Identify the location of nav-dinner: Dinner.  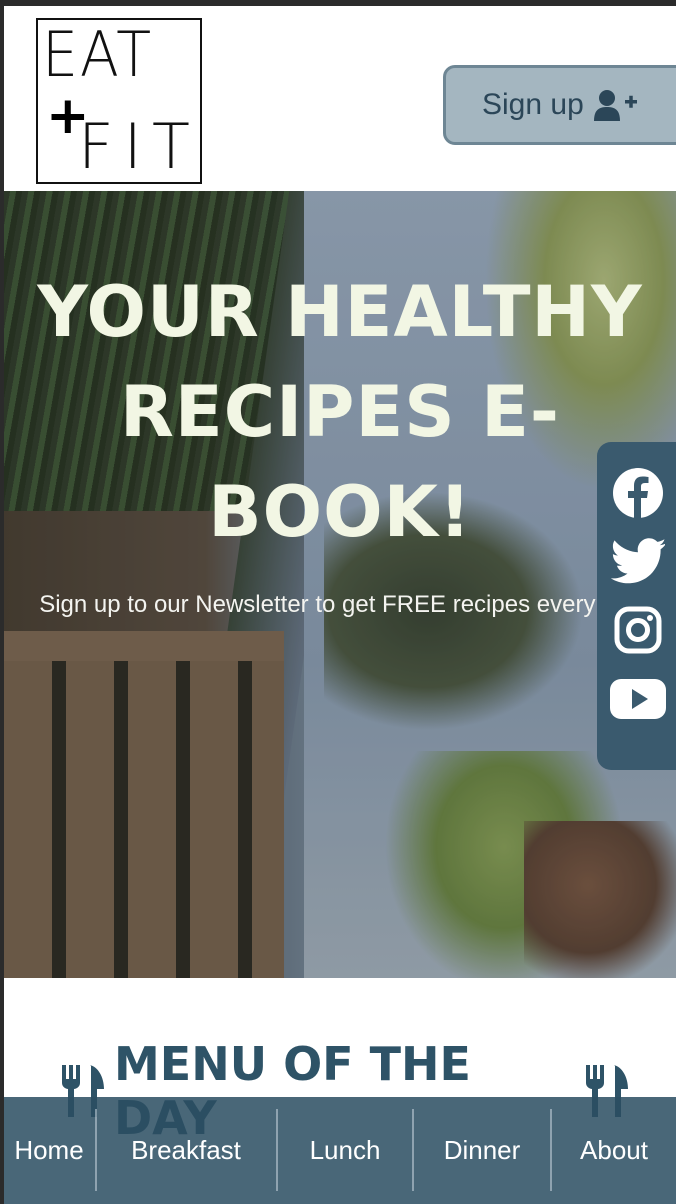
(482, 1150).